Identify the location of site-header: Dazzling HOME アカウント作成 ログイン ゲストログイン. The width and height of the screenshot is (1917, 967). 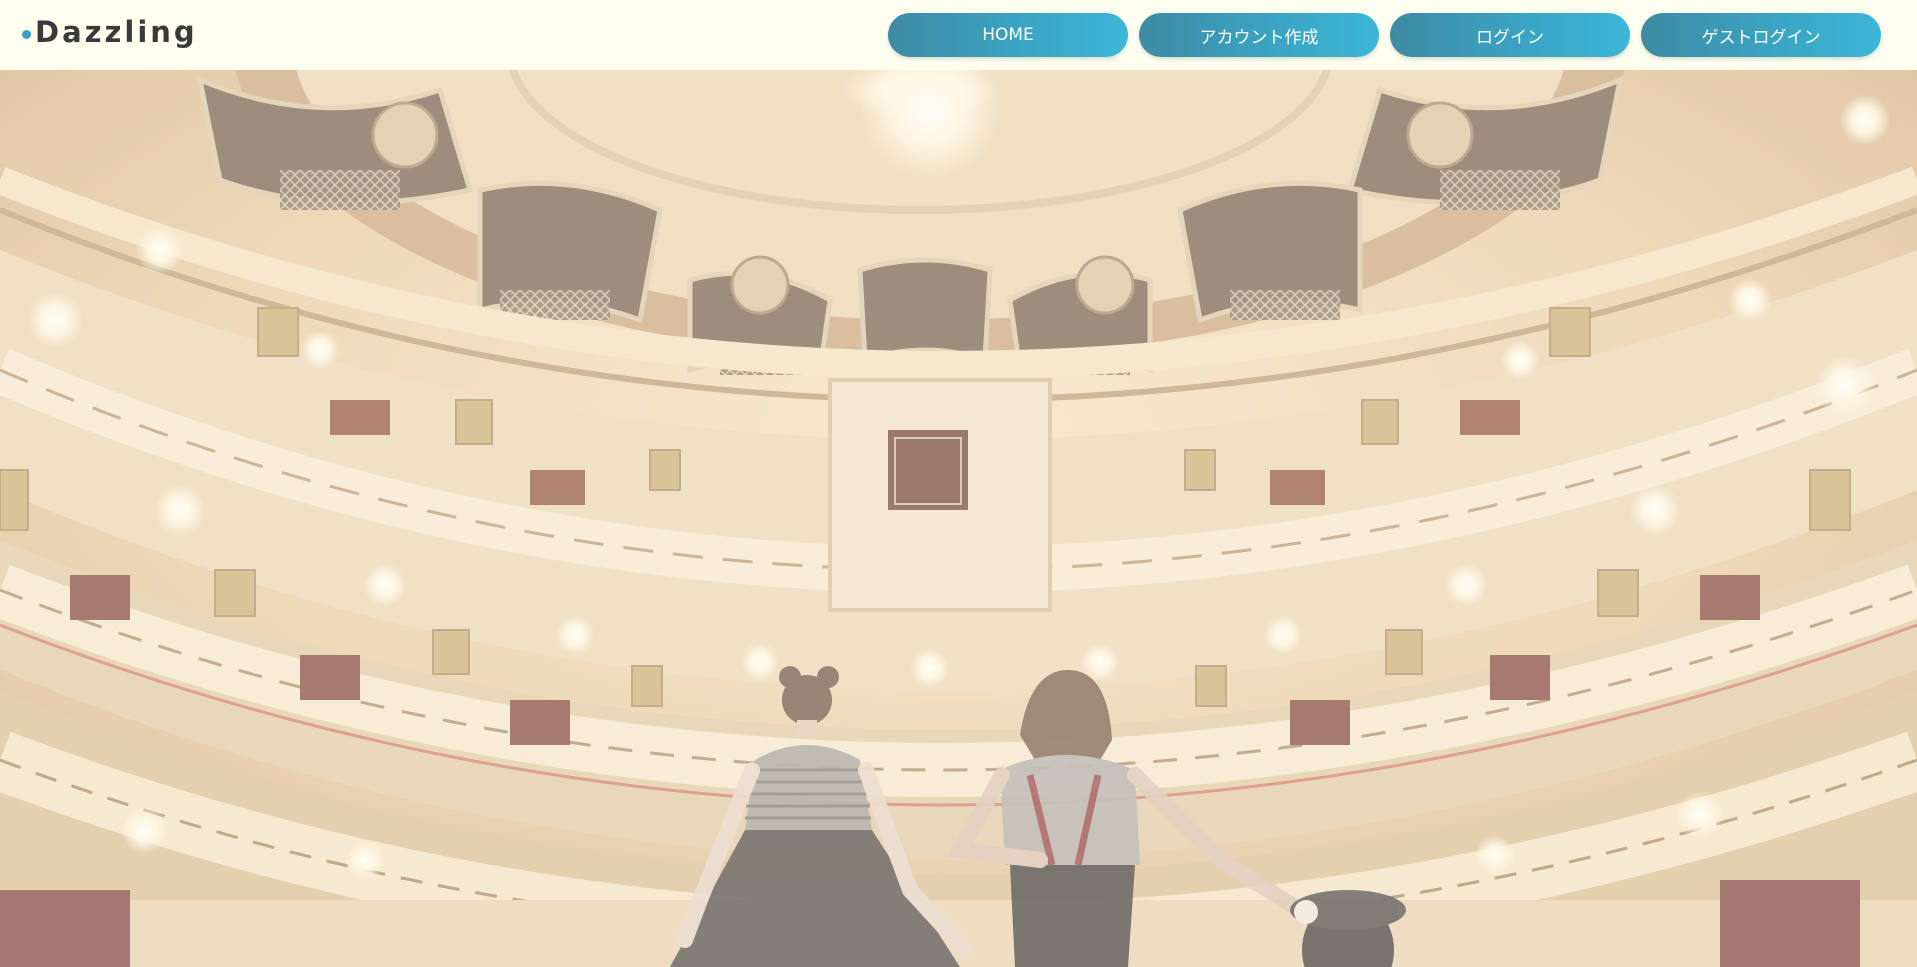
(958, 35).